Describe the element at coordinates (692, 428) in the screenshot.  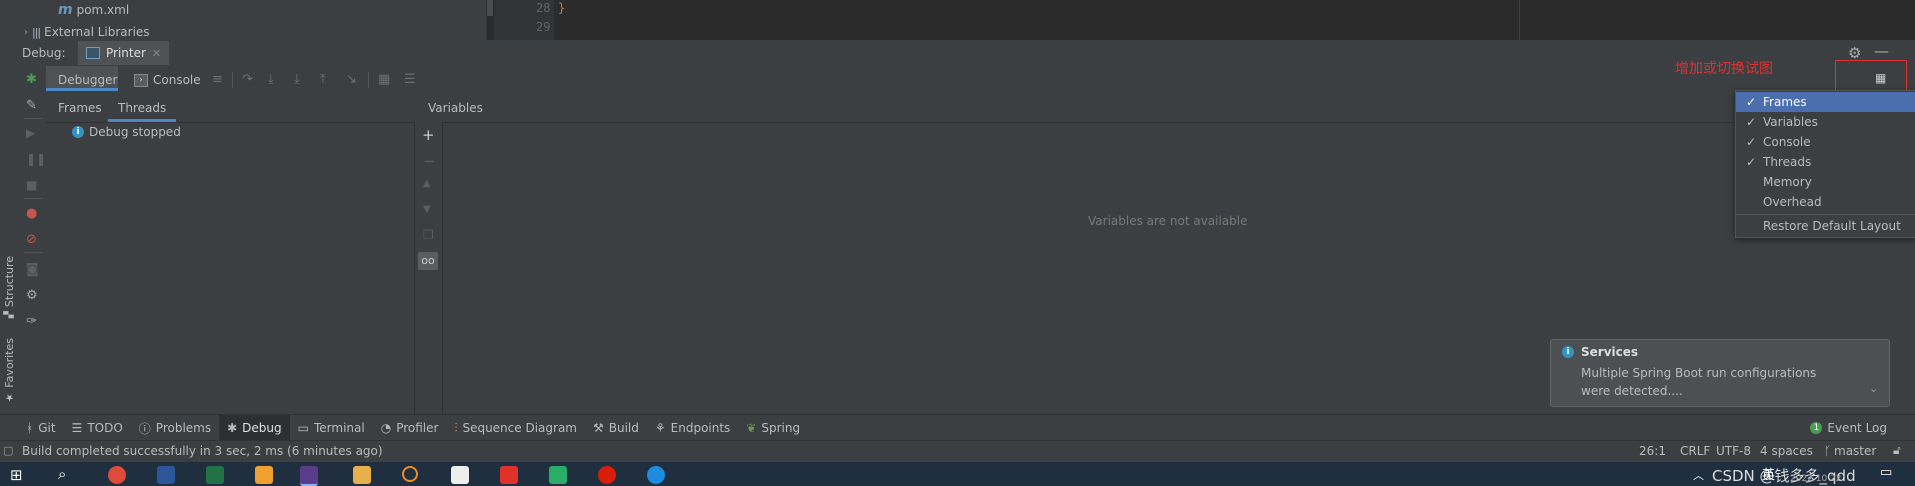
I see `tool-window-endpoints: ⚘ Endpoints` at that location.